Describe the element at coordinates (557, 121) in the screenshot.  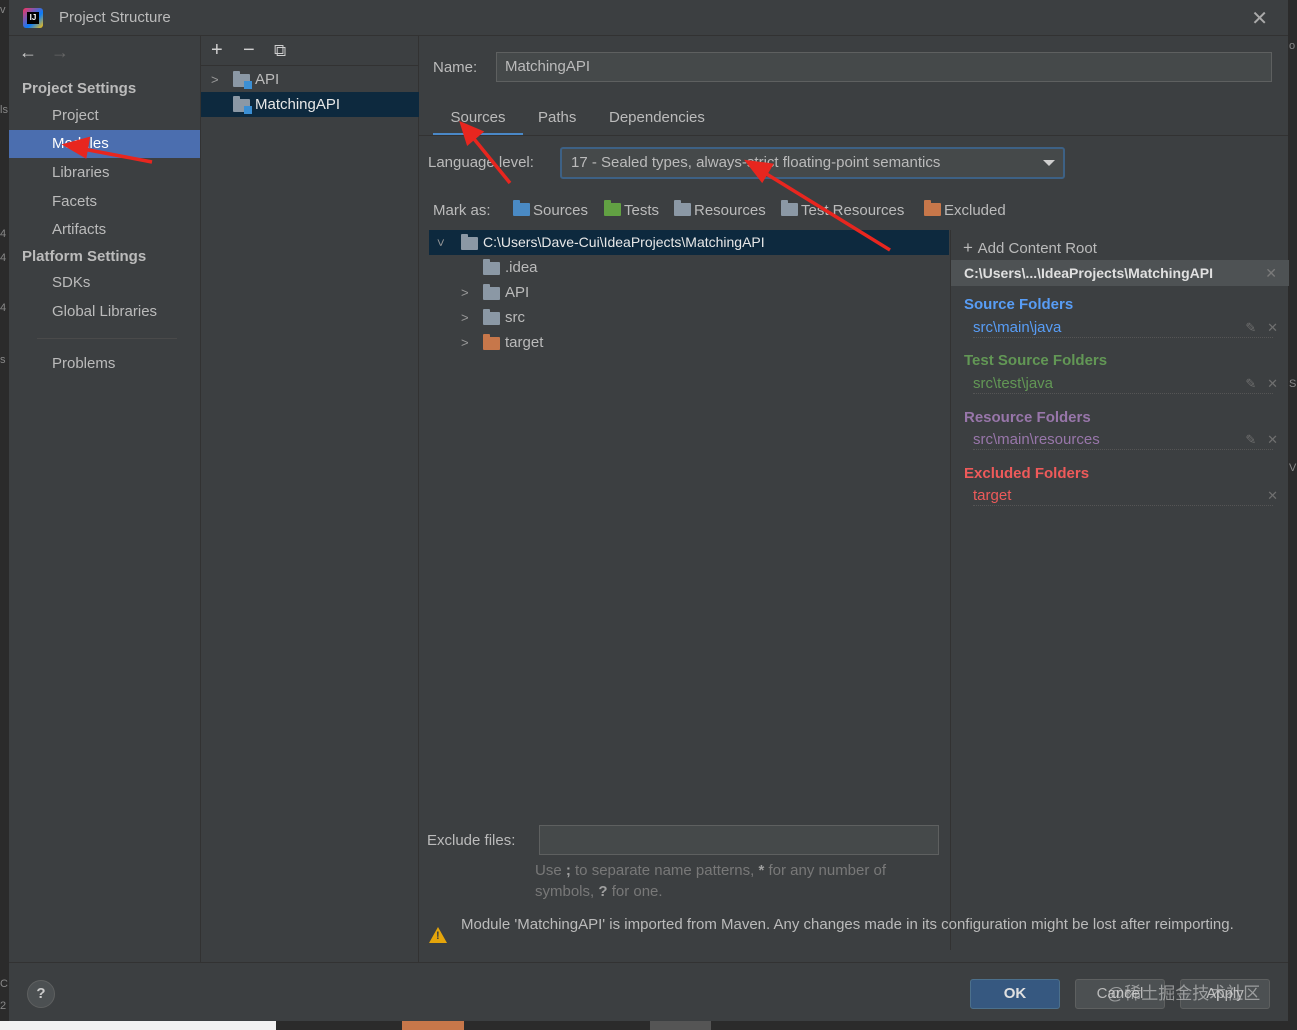
I see `tab-paths: Paths` at that location.